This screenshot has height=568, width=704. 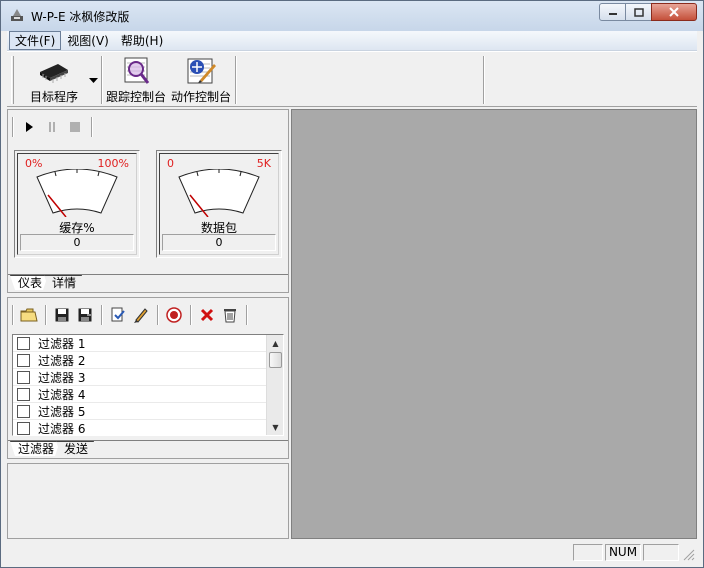 I want to click on target-dropdown-button, so click(x=93, y=80).